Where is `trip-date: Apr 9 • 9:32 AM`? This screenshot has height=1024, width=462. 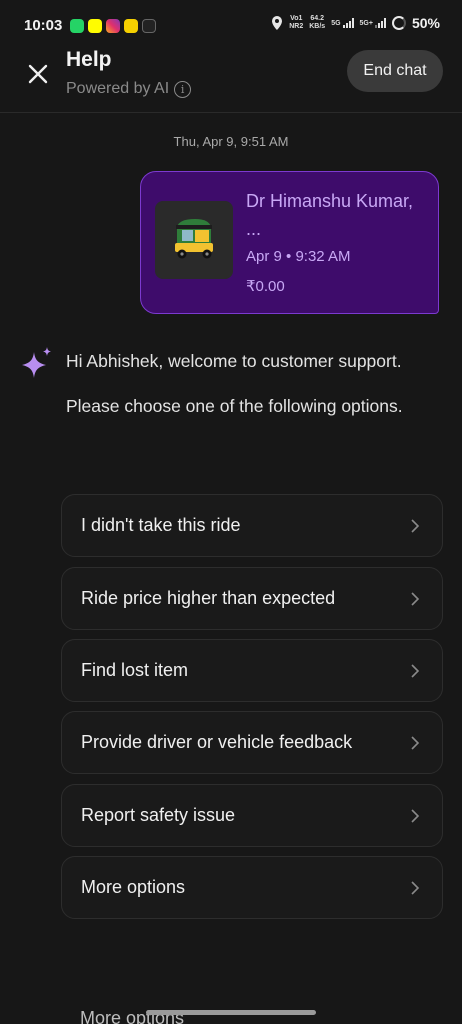
trip-date: Apr 9 • 9:32 AM is located at coordinates (298, 256).